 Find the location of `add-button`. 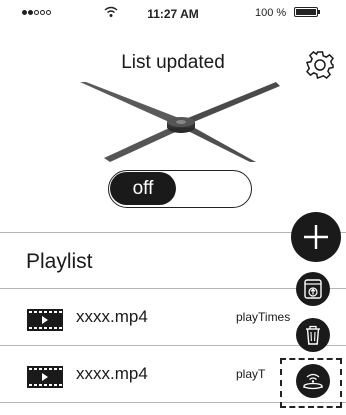

add-button is located at coordinates (316, 237).